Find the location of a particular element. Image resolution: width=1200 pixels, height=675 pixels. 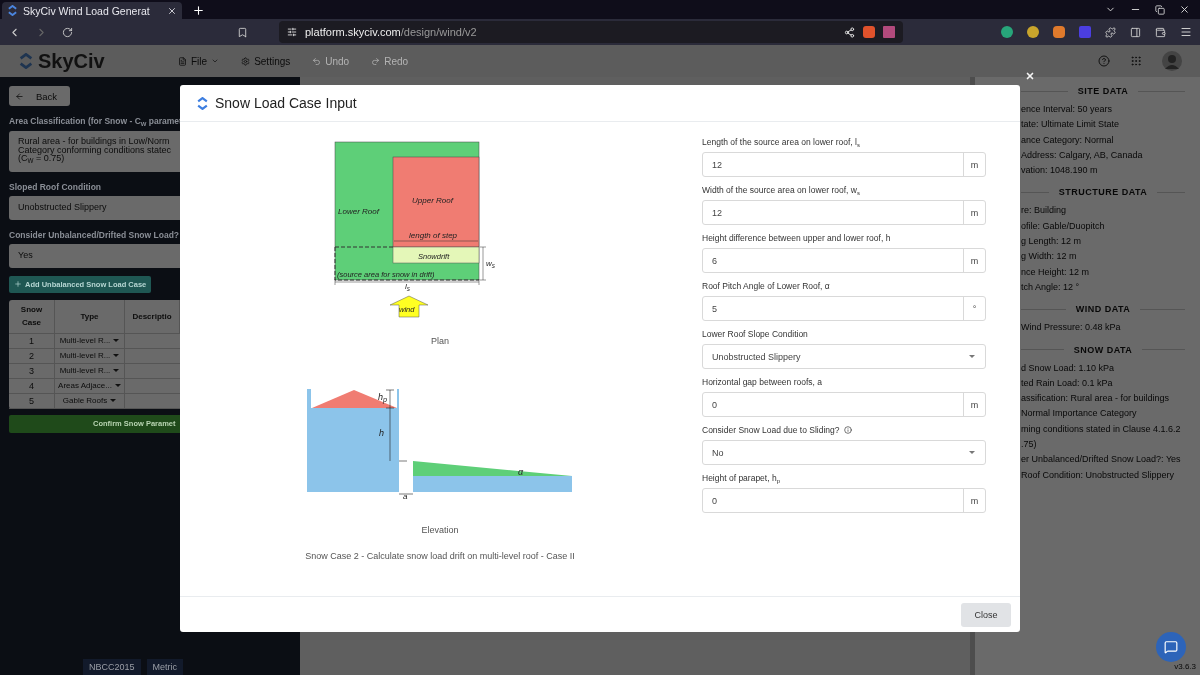

data-line: ming conditions stated in Clause 4.1.6.2 is located at coordinates (1101, 429).